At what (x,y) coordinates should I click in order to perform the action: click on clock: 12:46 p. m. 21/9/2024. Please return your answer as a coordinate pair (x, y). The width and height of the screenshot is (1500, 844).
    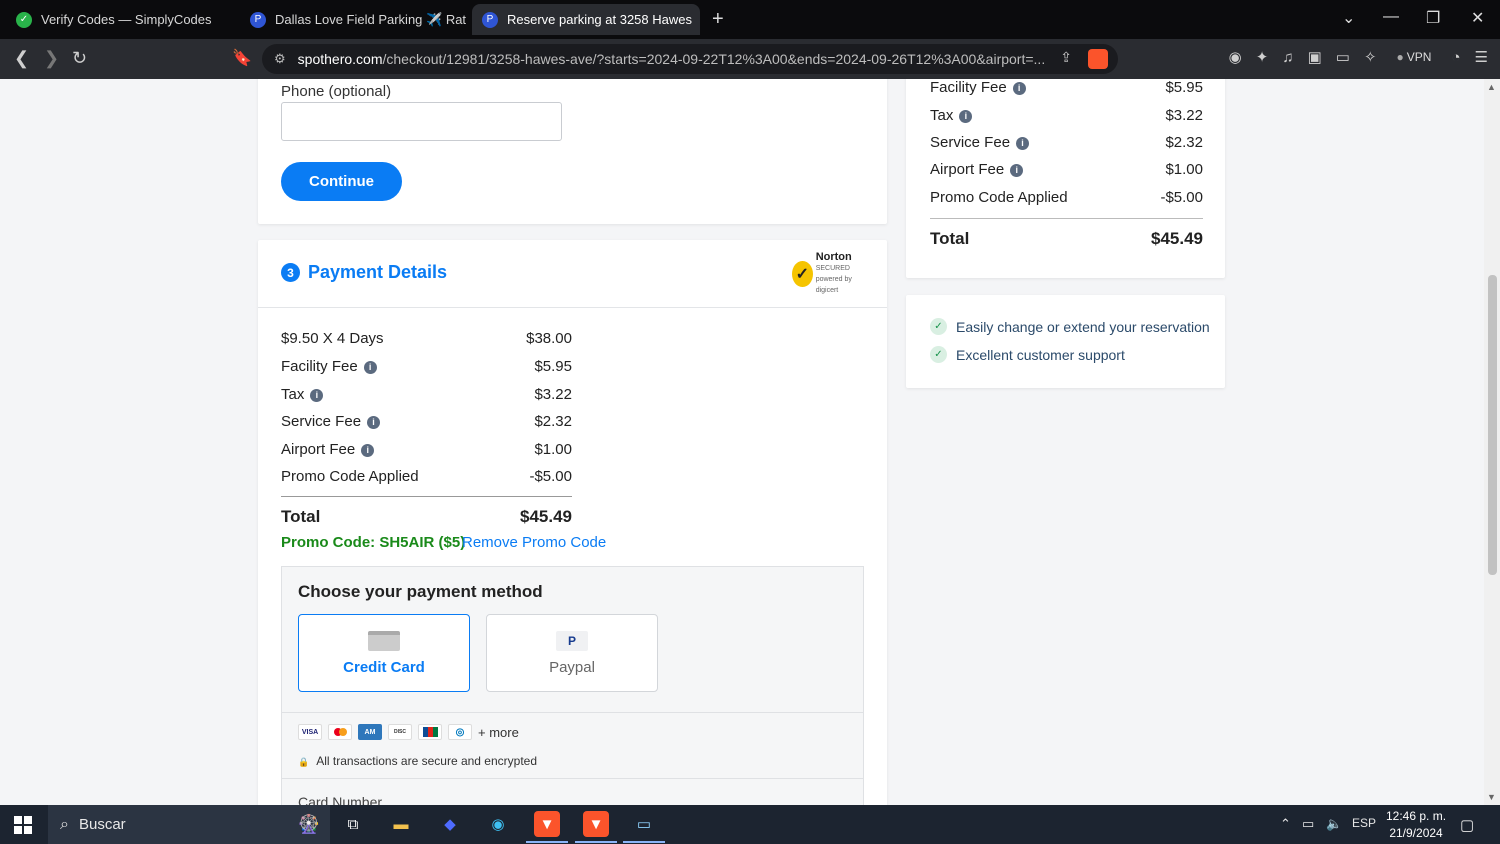
    Looking at the image, I should click on (1416, 825).